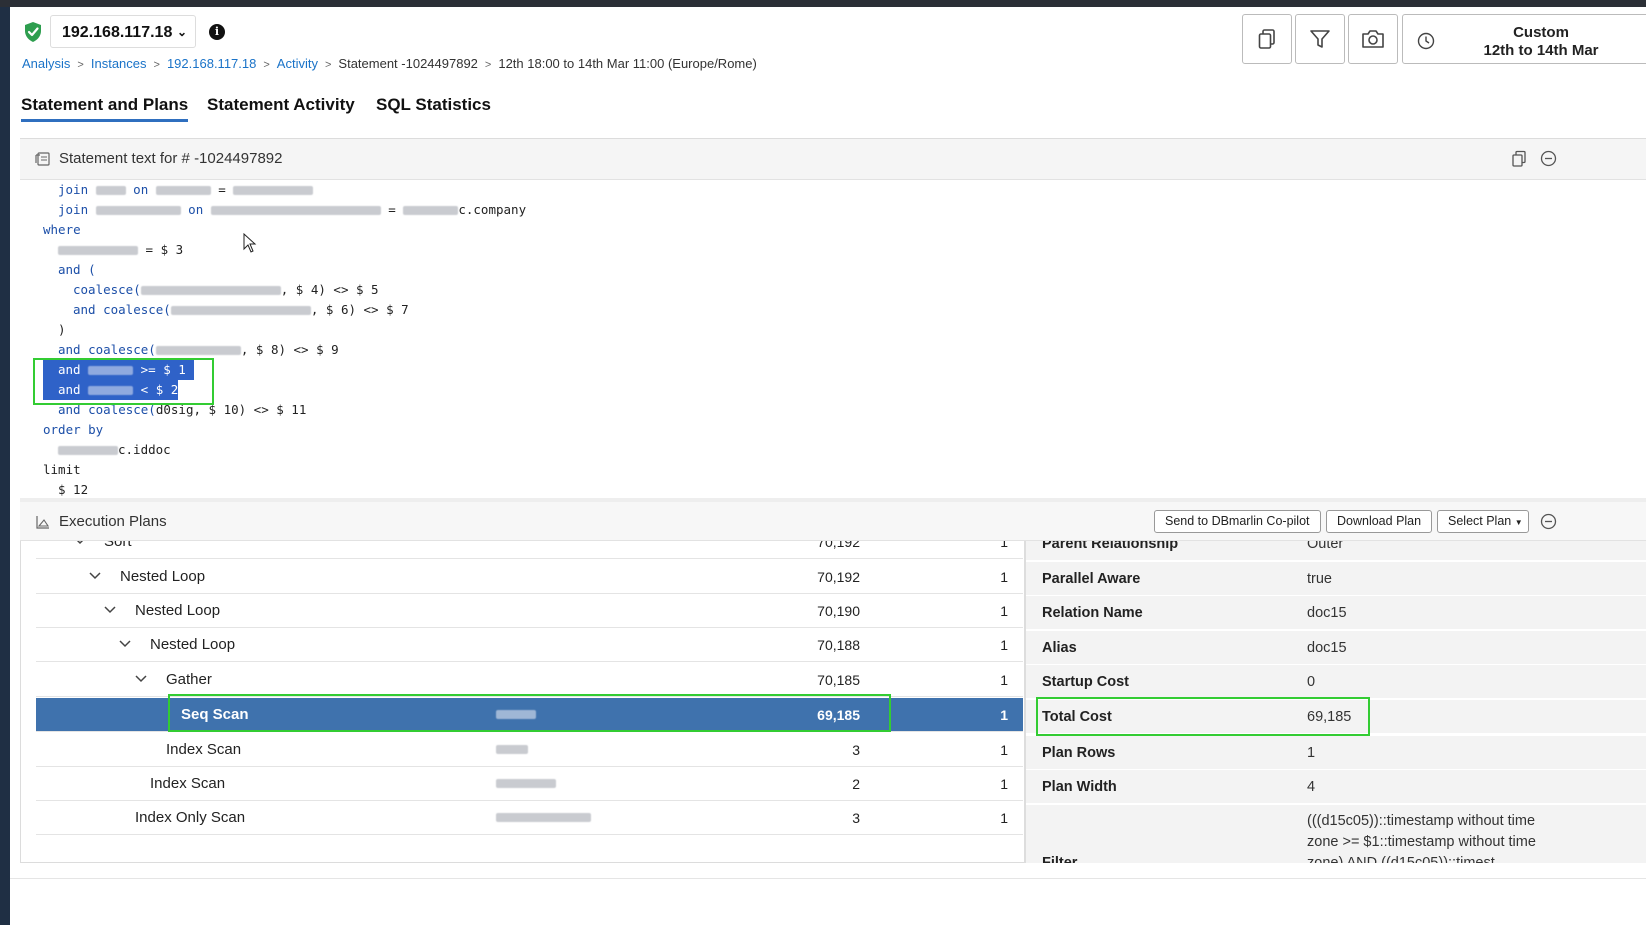  What do you see at coordinates (1336, 787) in the screenshot?
I see `property-row: Plan Width 4` at bounding box center [1336, 787].